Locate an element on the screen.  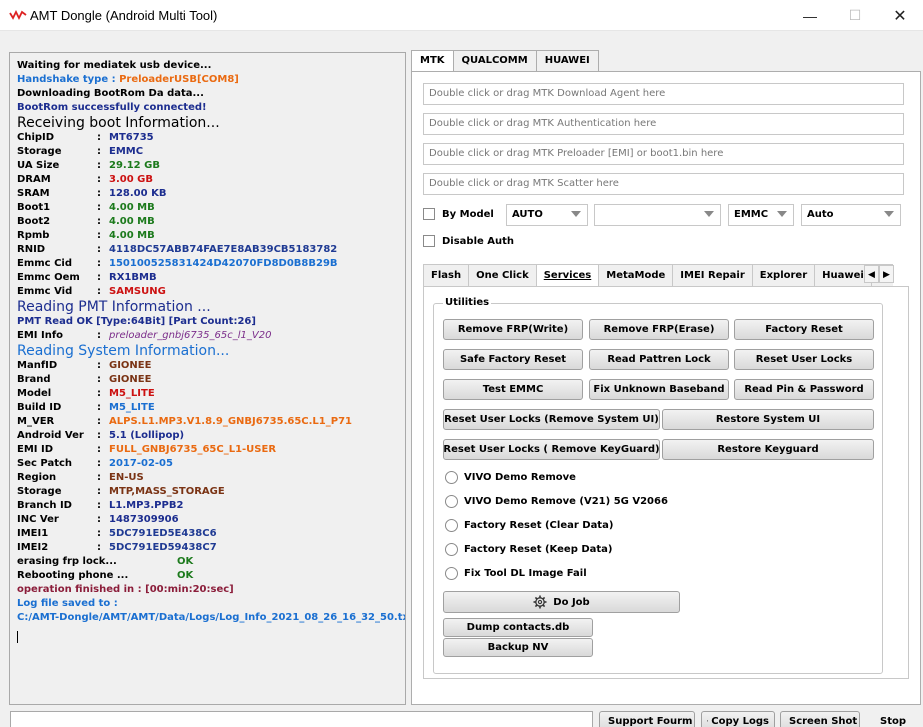
copy-logs-button: Copy Logs is located at coordinates (738, 719).